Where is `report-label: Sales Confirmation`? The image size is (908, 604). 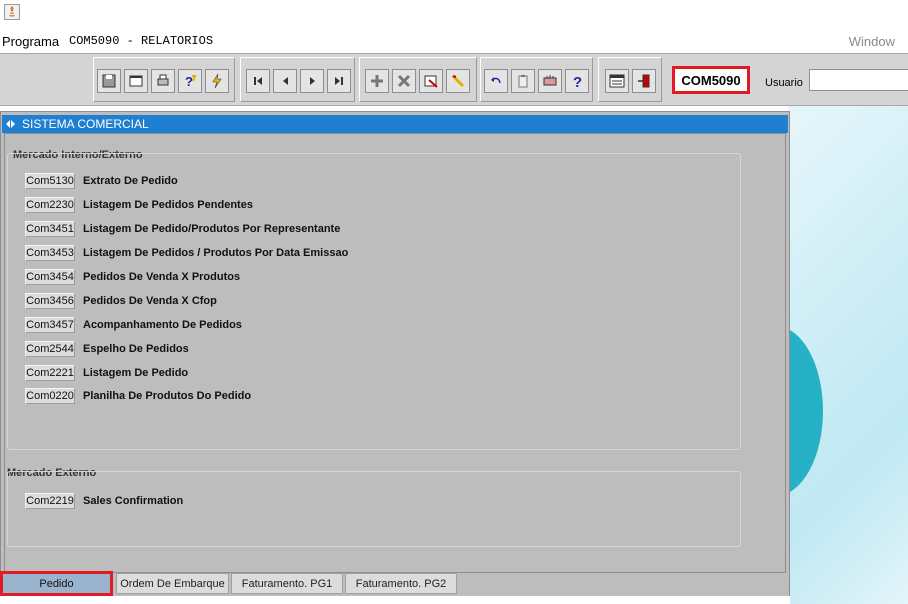 report-label: Sales Confirmation is located at coordinates (133, 501).